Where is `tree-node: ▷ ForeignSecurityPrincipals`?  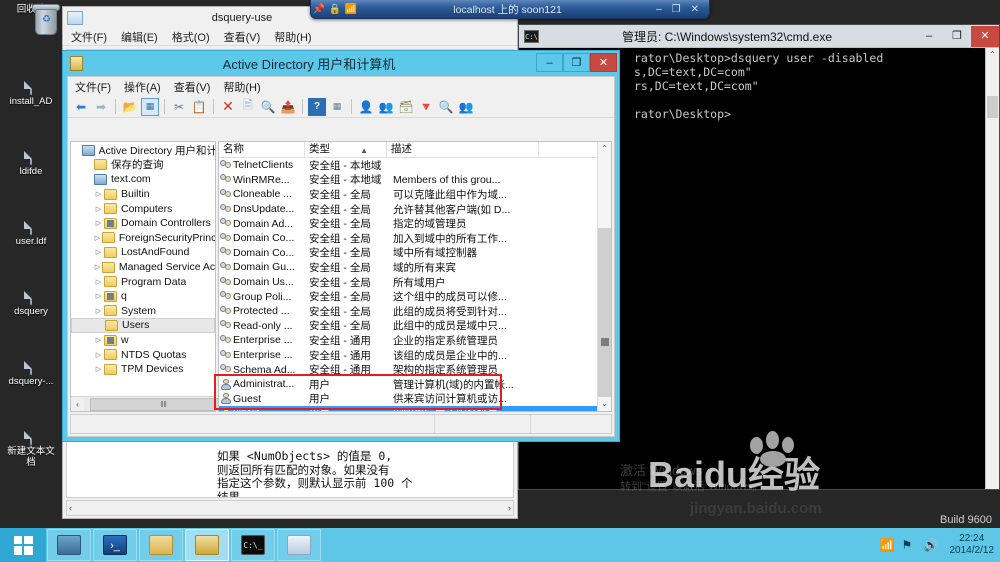
tree-node: ▷ ForeignSecurityPrincipals is located at coordinates (143, 238).